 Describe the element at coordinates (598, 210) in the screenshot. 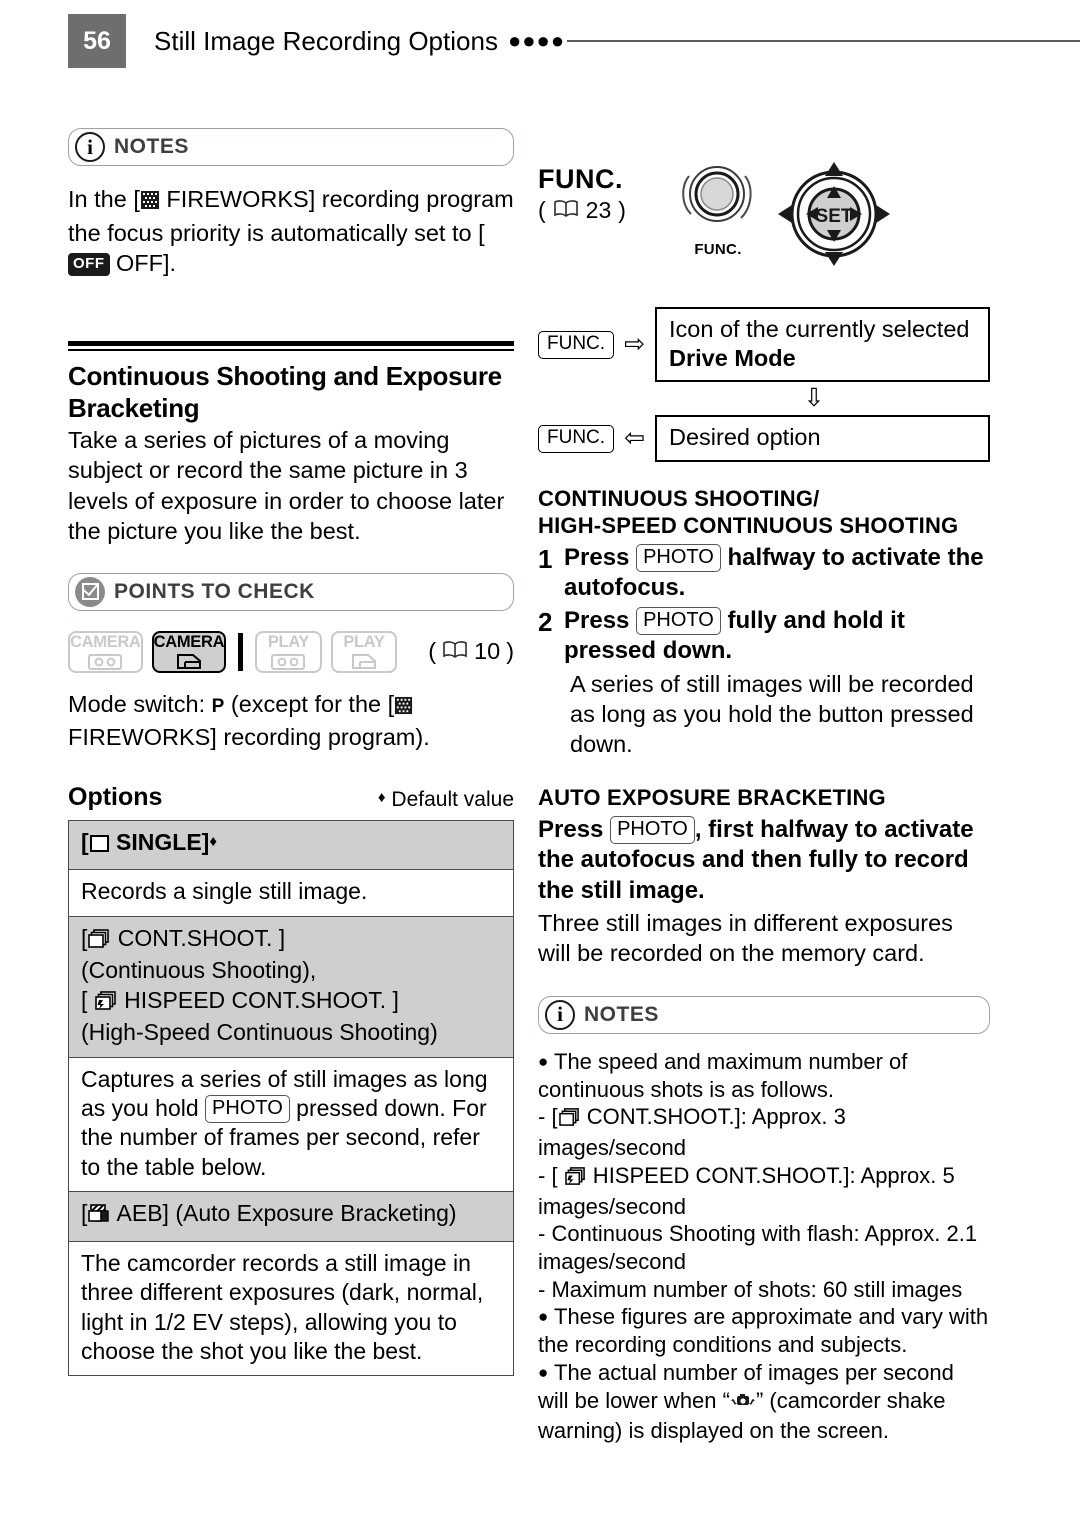

I see `func-page-number: 23` at that location.